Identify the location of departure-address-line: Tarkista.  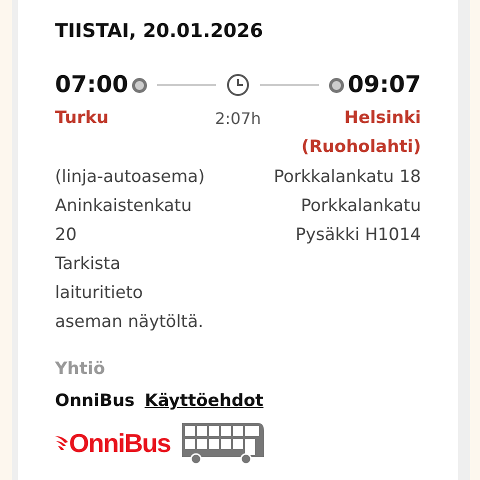
(88, 264).